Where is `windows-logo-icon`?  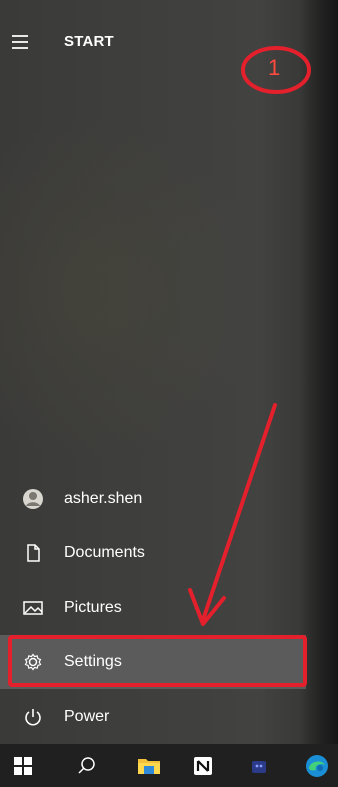 windows-logo-icon is located at coordinates (23, 765).